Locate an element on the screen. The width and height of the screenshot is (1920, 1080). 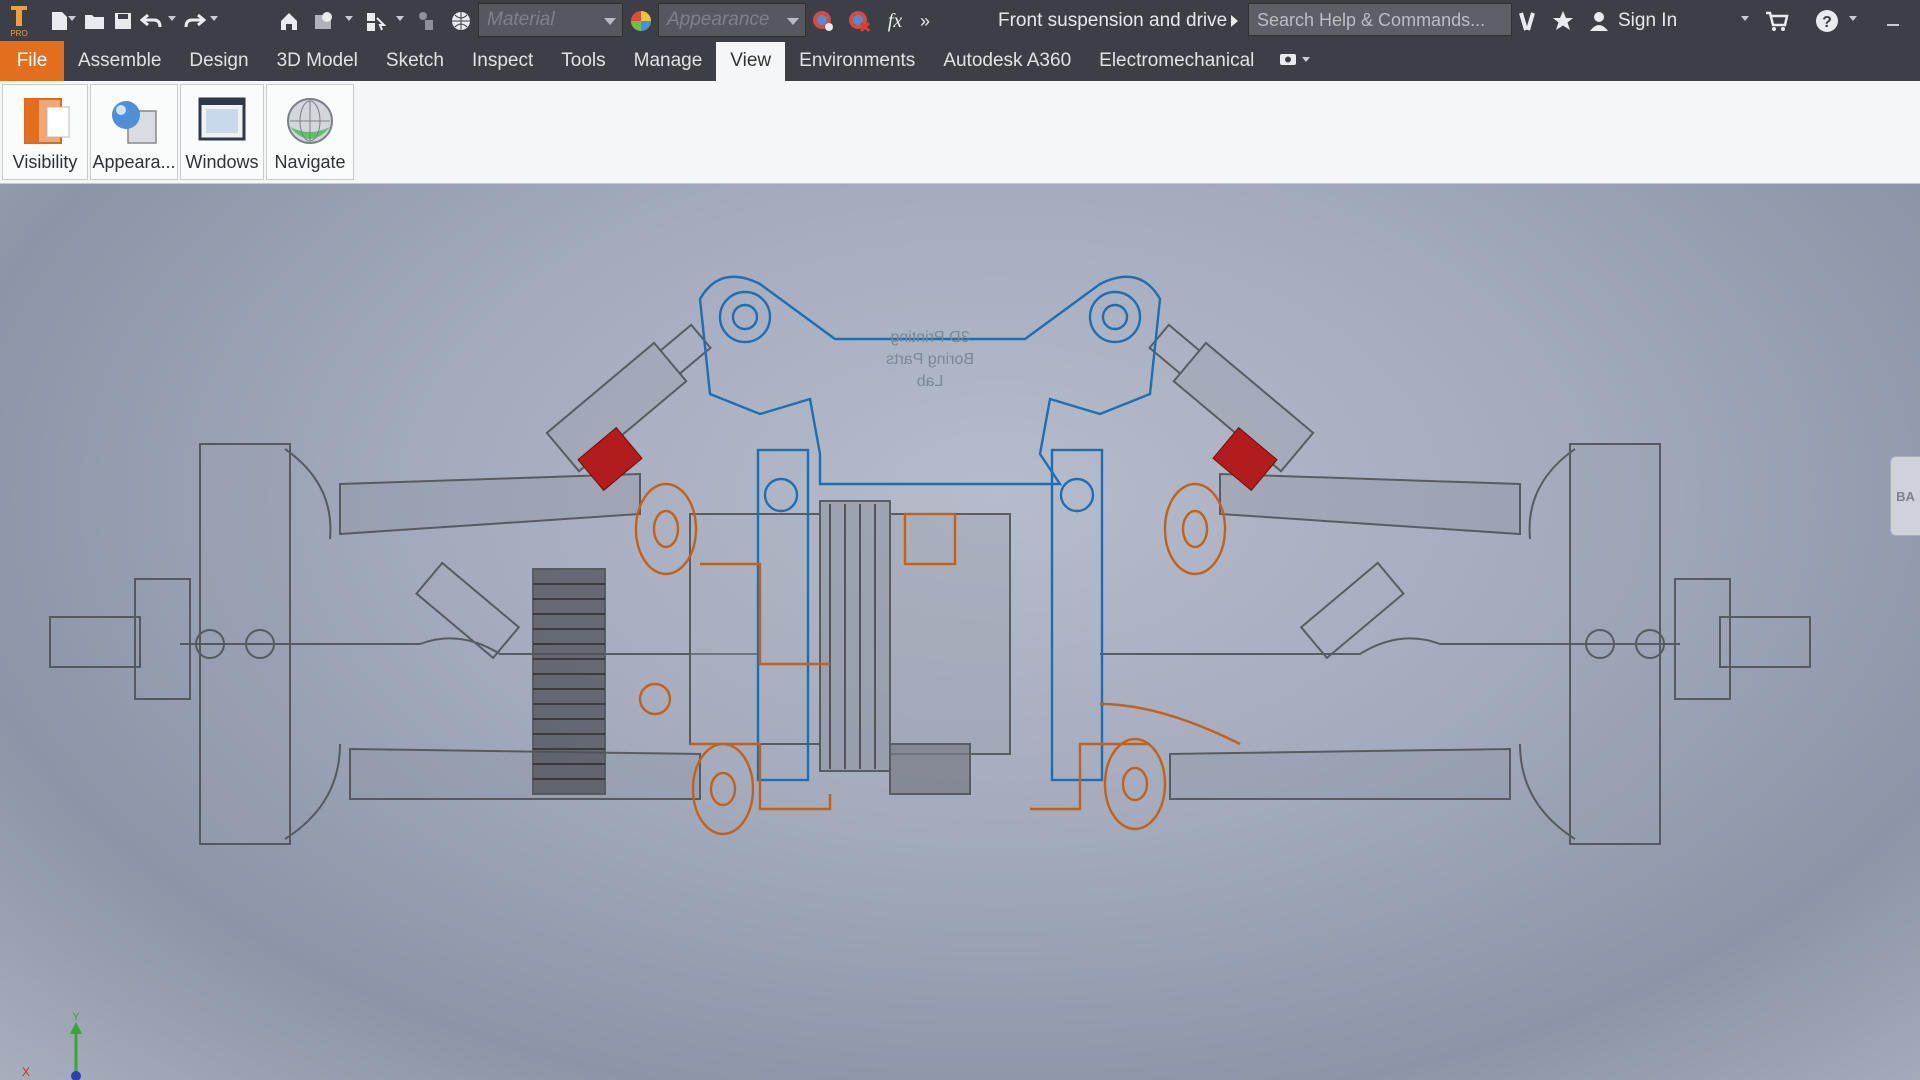
parameters-fx-icon: fx is located at coordinates (895, 21).